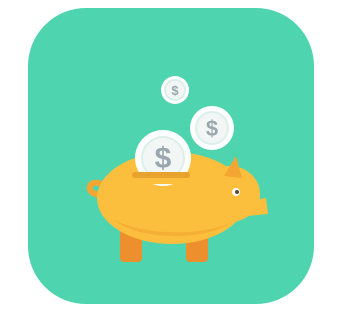 The height and width of the screenshot is (311, 338). I want to click on pig-pupil, so click(237, 192).